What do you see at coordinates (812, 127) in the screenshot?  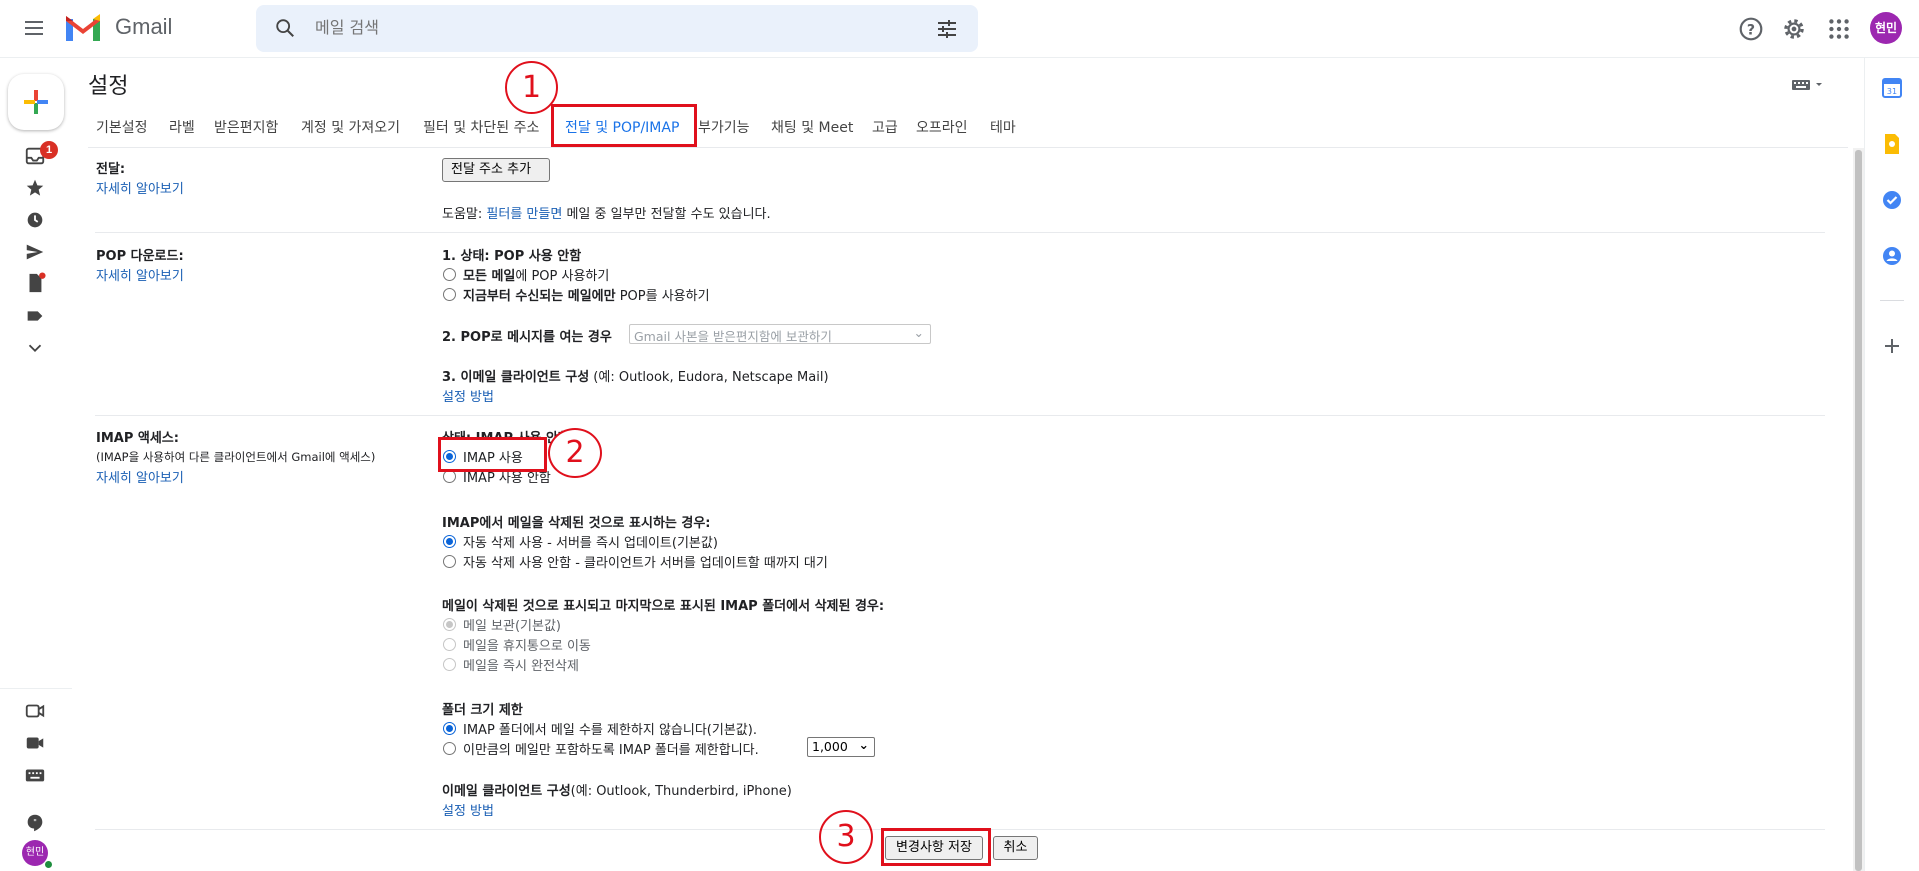 I see `tab-chat-meet: 채팅 및 Meet` at bounding box center [812, 127].